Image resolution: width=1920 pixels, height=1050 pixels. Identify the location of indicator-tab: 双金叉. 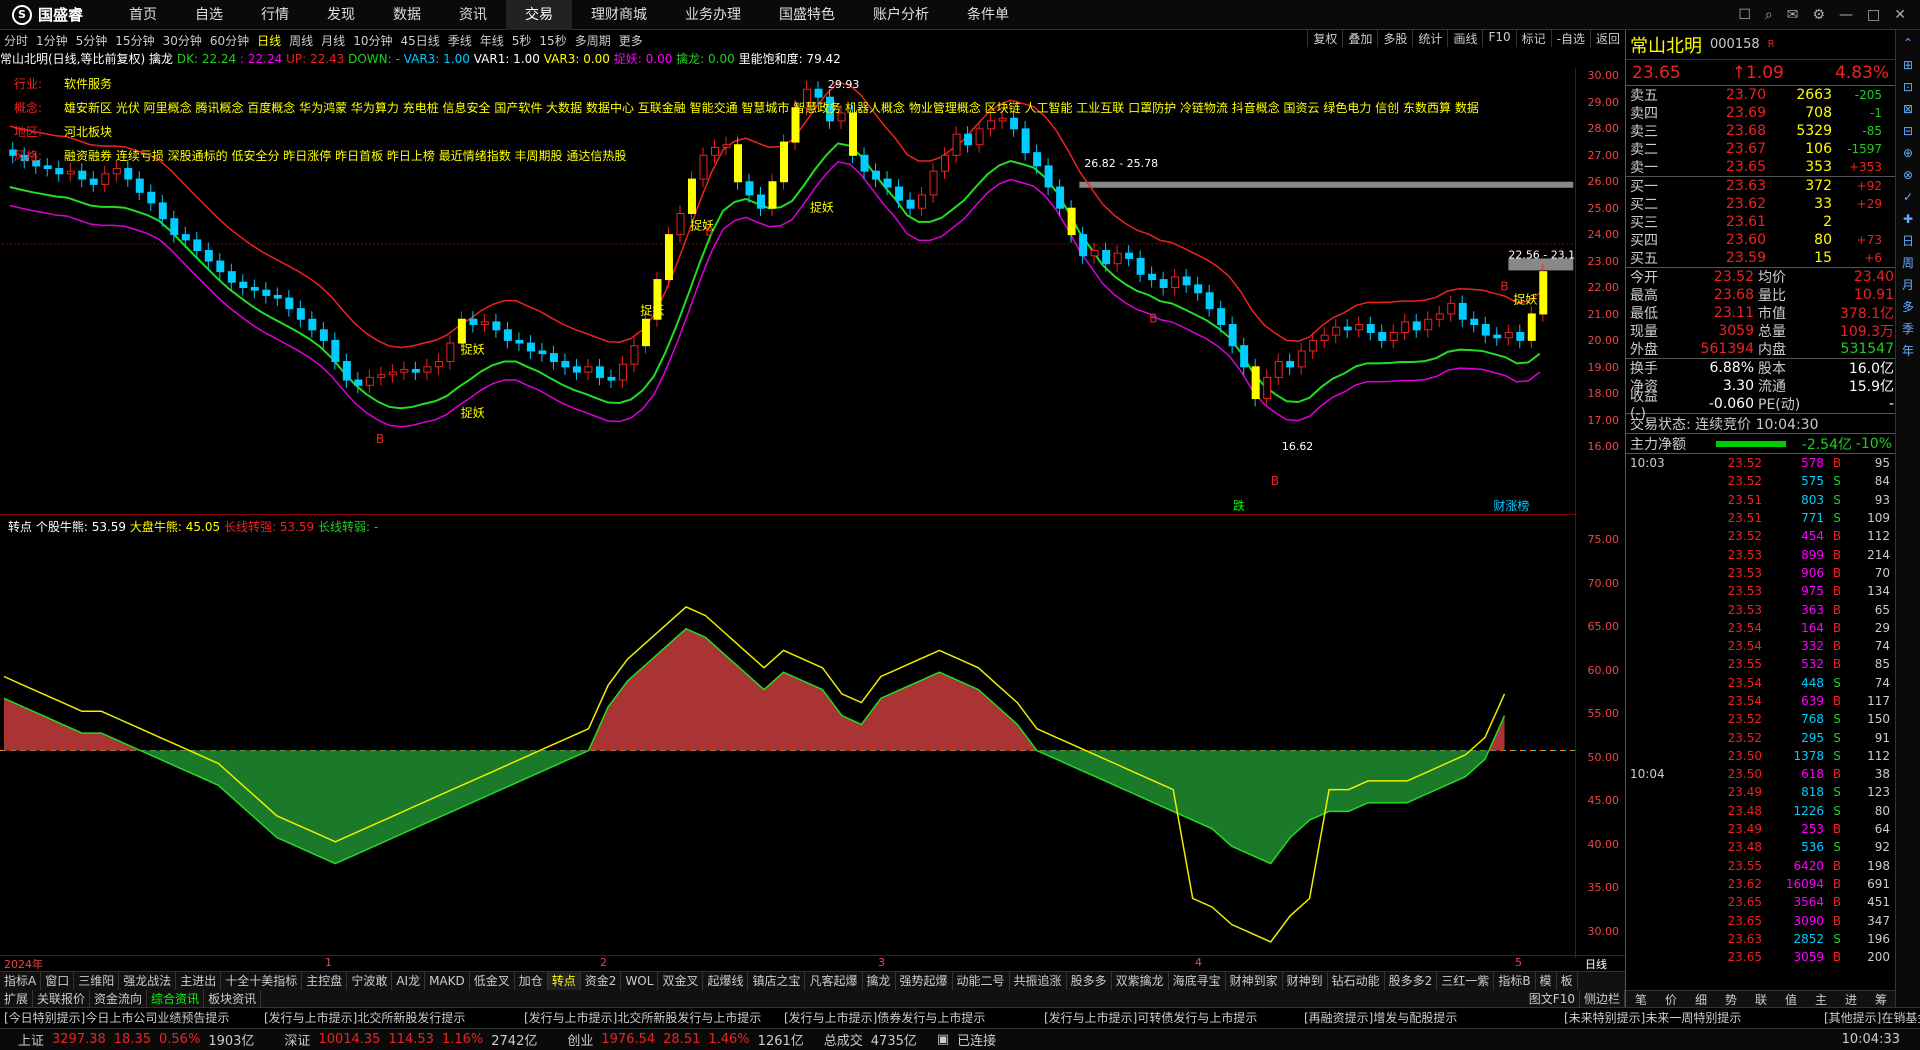
(681, 981).